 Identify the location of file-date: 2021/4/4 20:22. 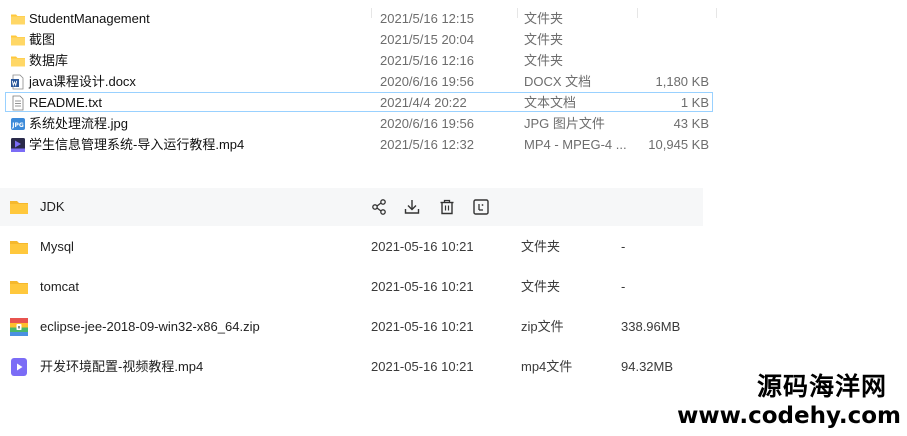
(423, 102).